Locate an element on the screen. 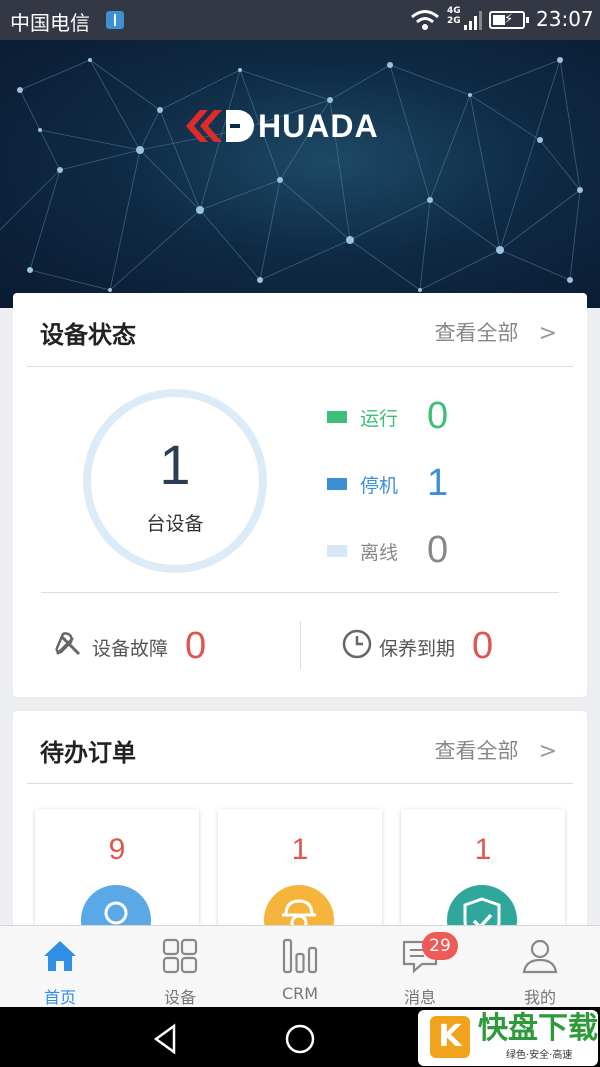 This screenshot has height=1067, width=600. watermark-mark: K is located at coordinates (450, 1037).